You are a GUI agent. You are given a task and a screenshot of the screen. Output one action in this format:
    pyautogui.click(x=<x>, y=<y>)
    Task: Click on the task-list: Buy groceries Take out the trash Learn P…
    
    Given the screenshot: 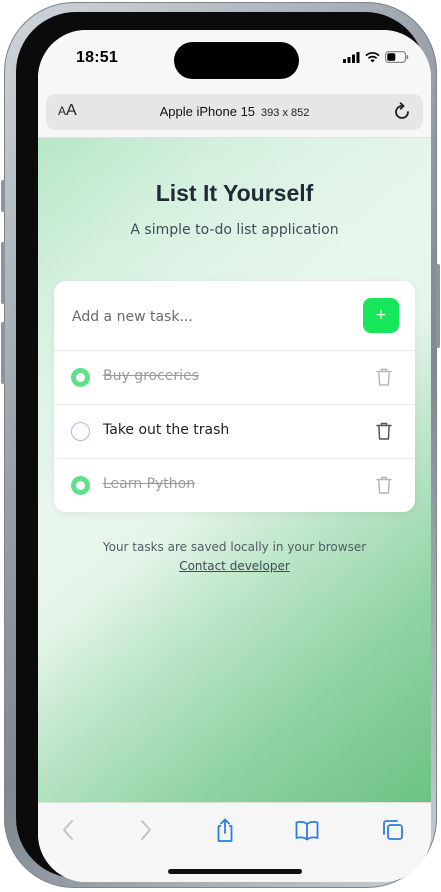 What is the action you would take?
    pyautogui.click(x=234, y=431)
    